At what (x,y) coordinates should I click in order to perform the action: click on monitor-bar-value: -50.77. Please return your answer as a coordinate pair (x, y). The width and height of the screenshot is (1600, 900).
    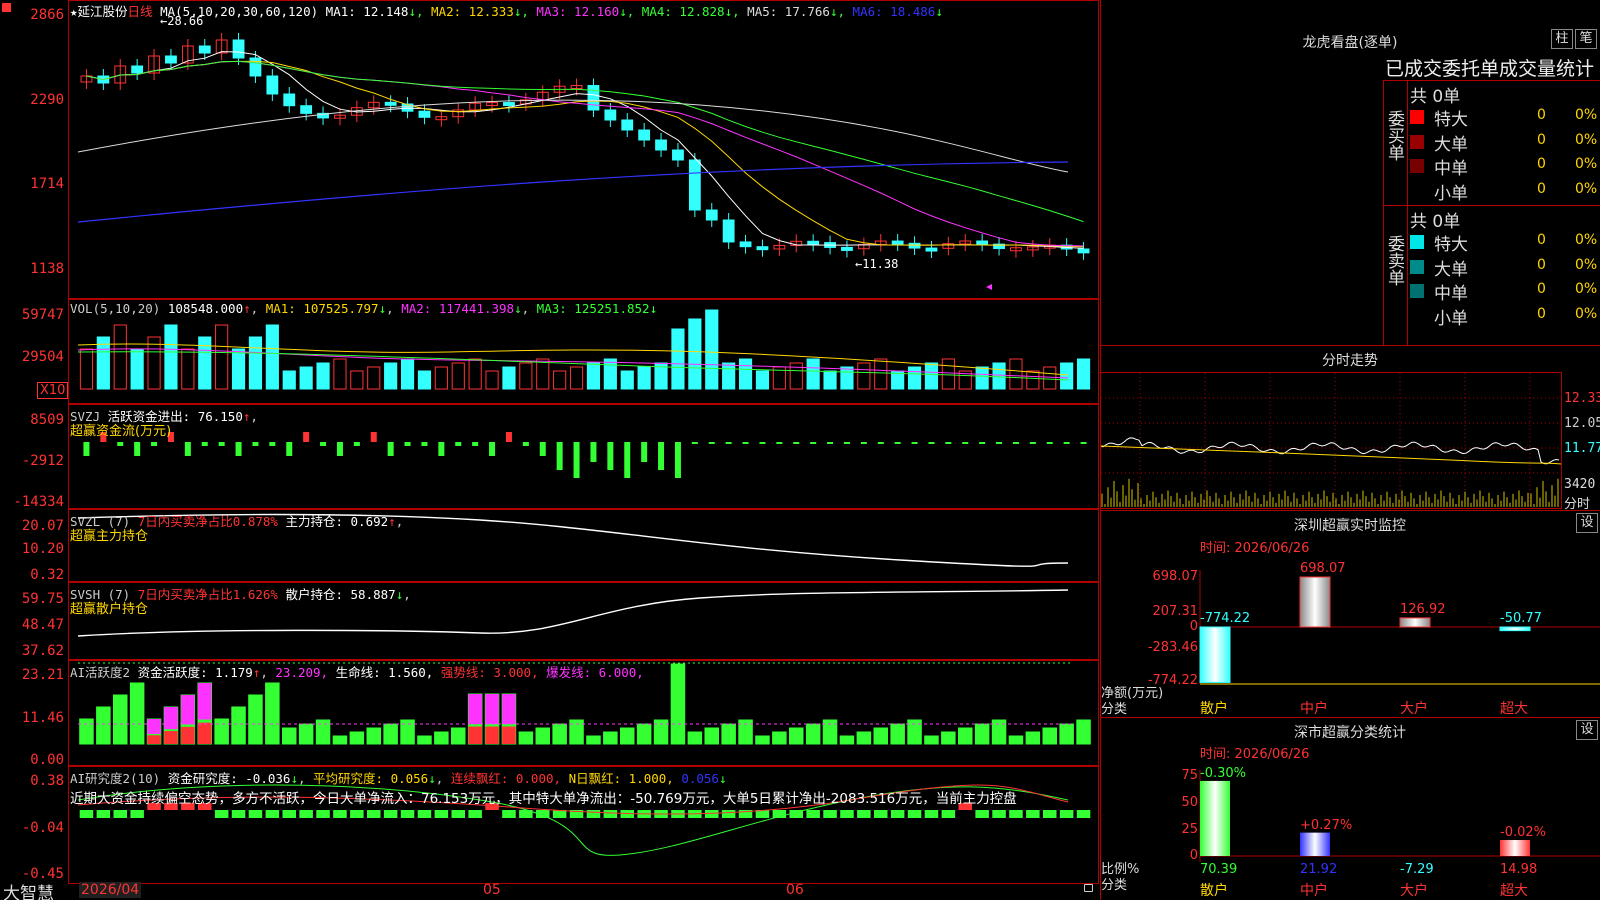
    Looking at the image, I should click on (1521, 618).